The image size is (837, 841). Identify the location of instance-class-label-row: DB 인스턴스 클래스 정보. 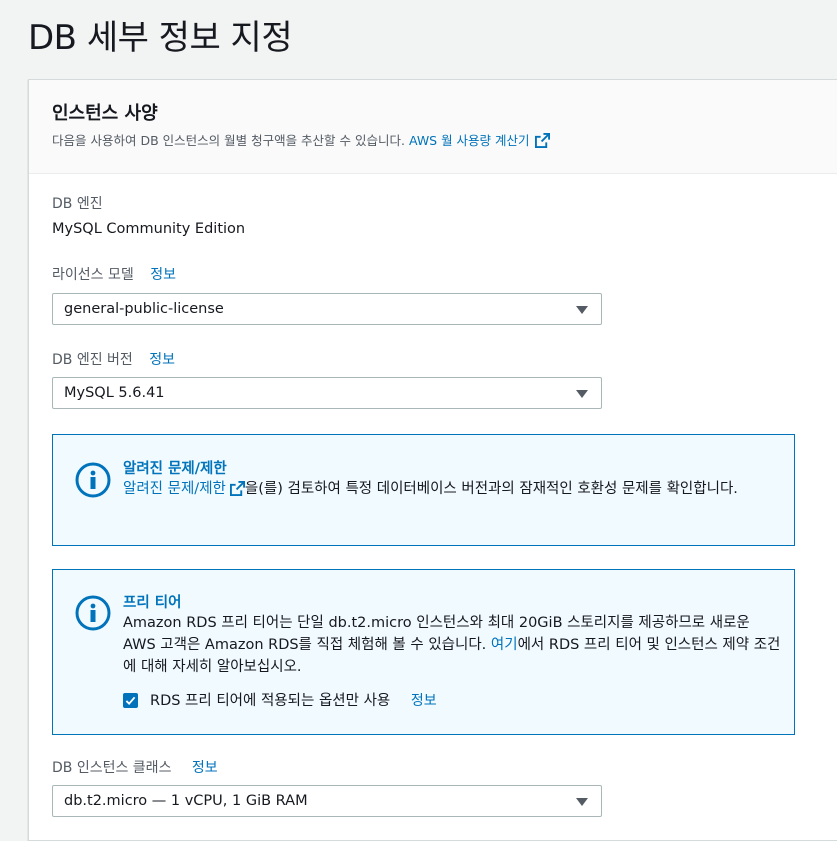
(135, 767).